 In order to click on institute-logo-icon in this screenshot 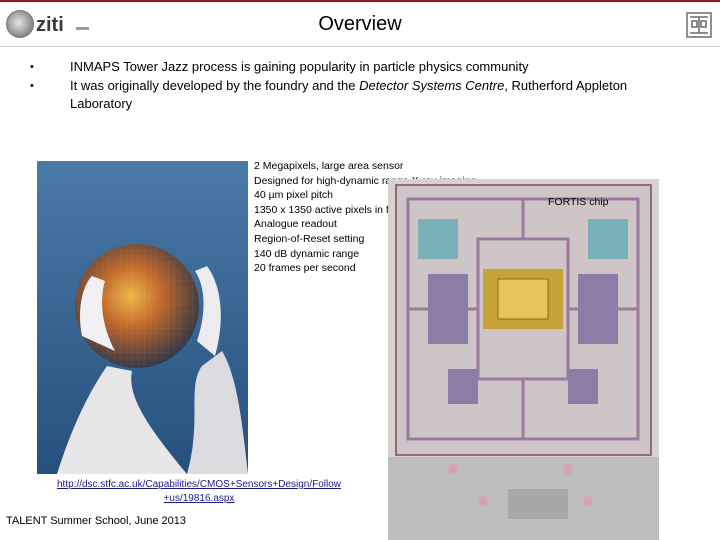, I will do `click(699, 25)`.